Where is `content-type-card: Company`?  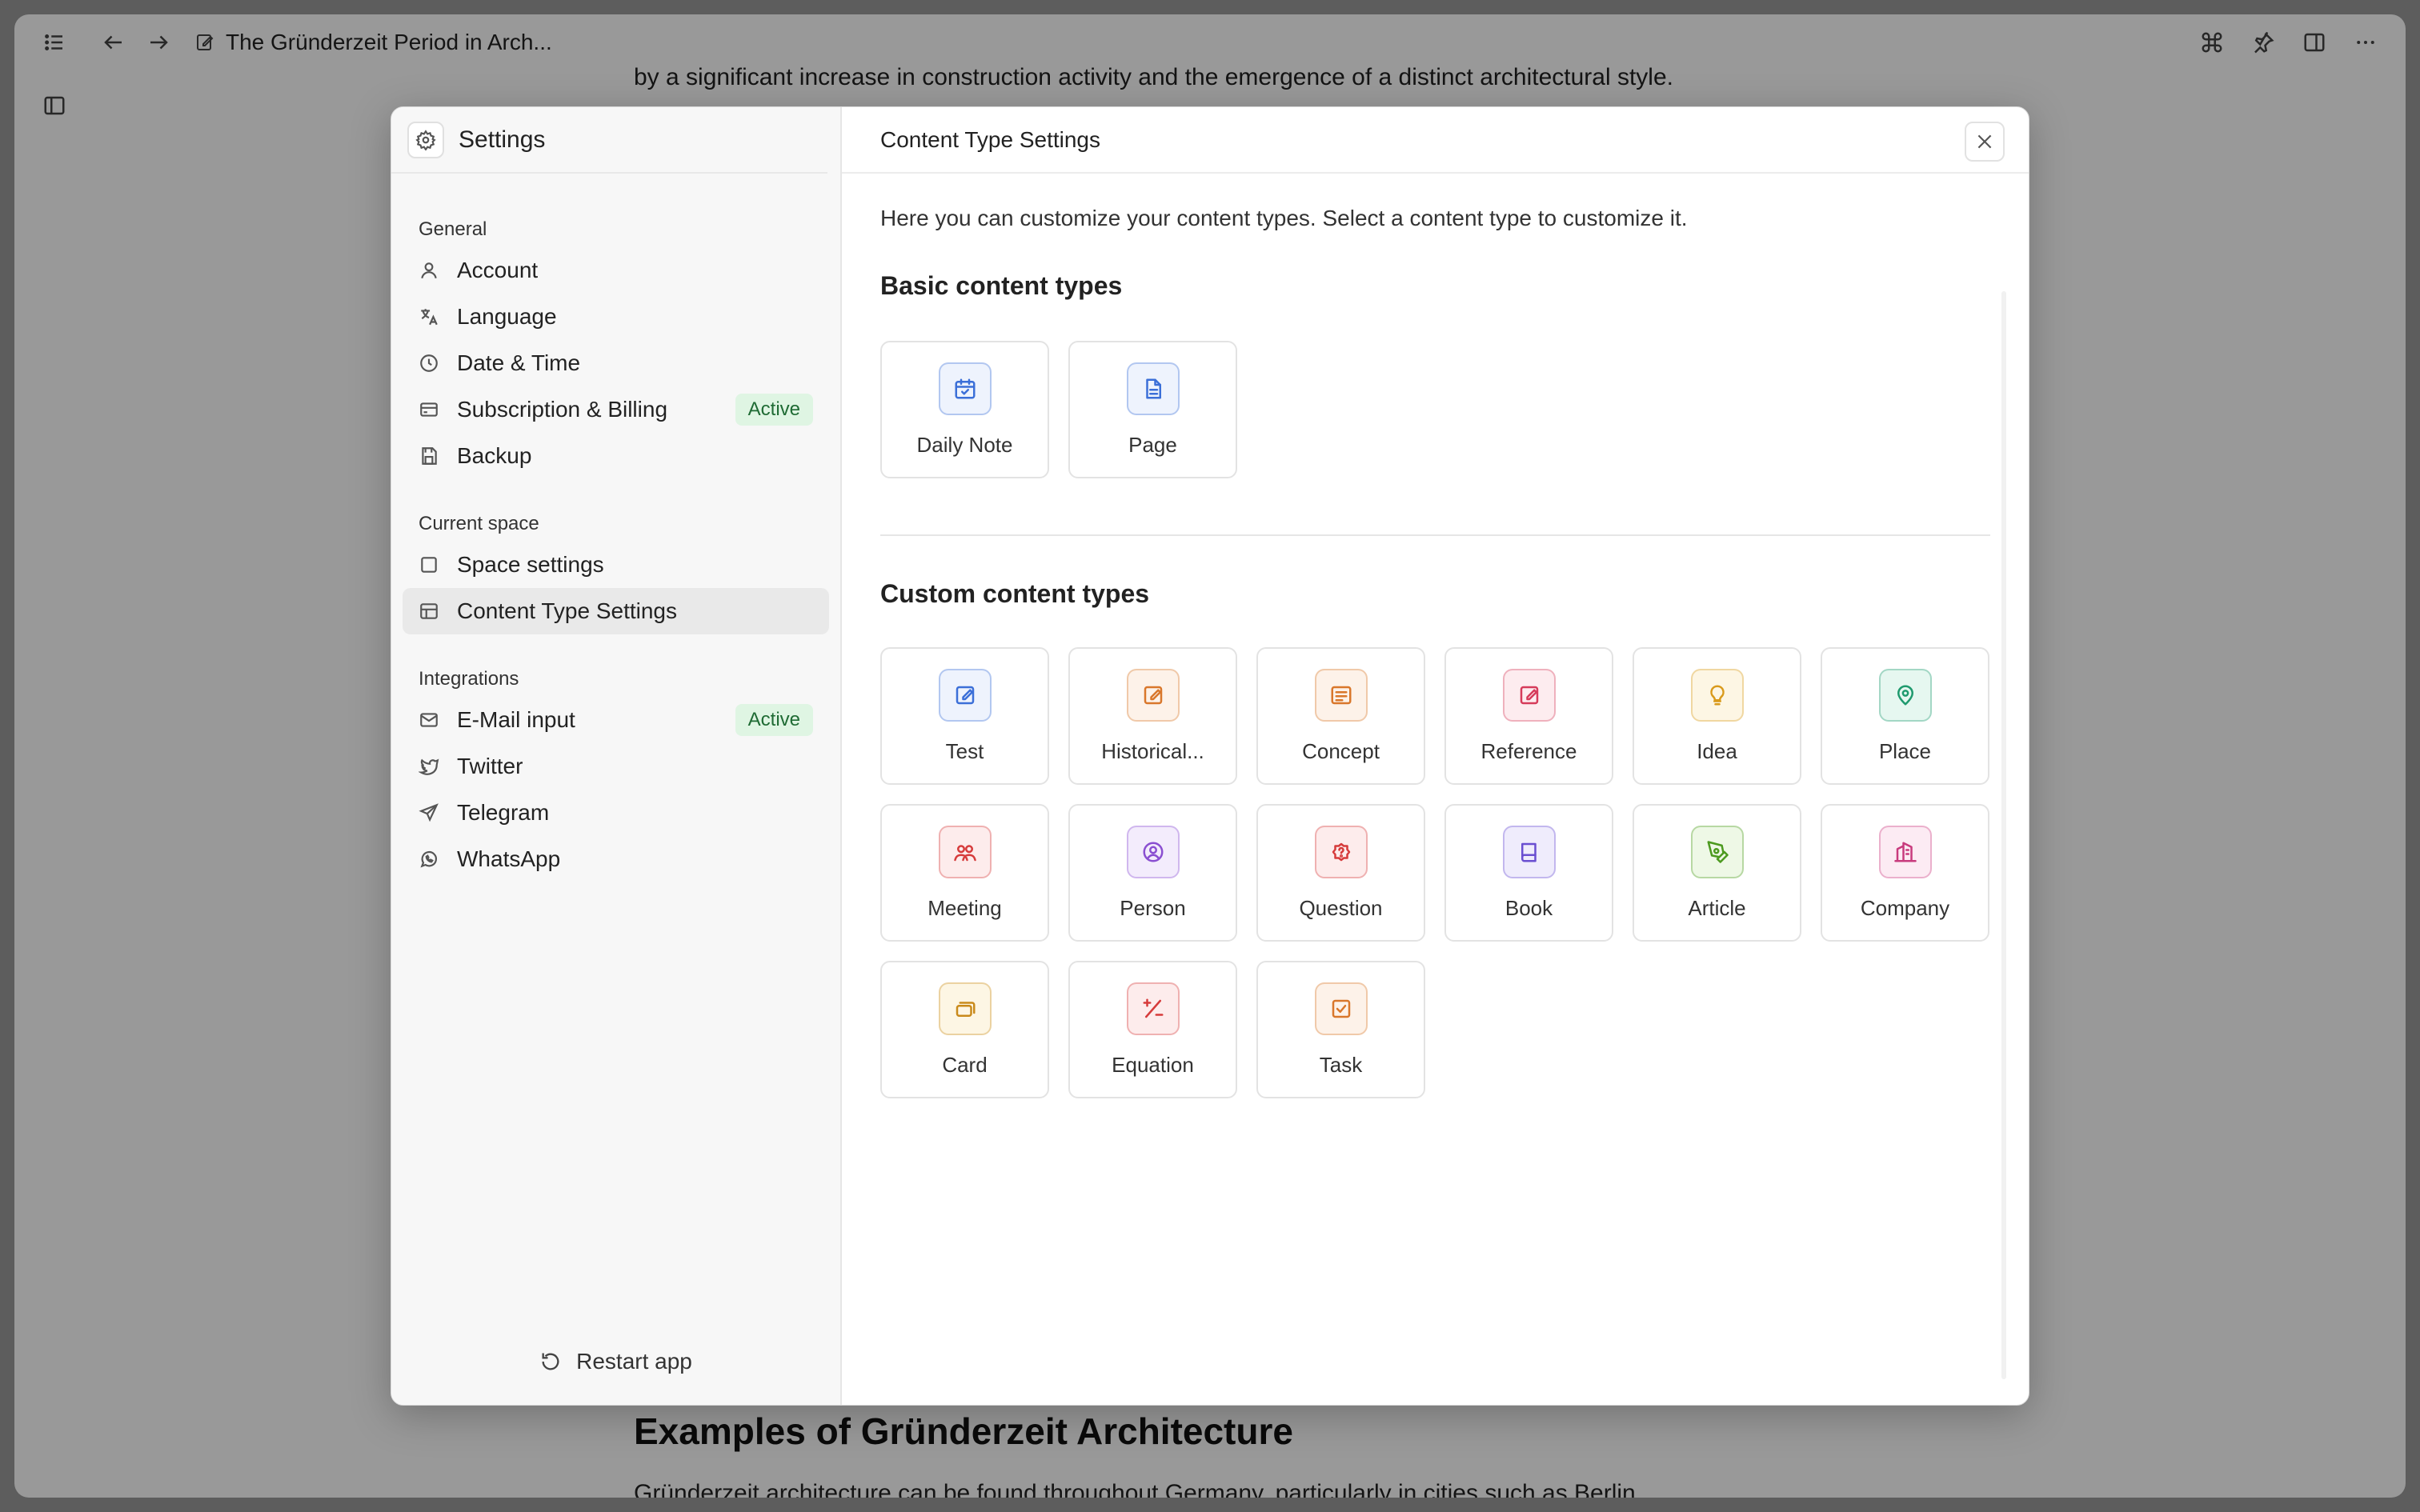 content-type-card: Company is located at coordinates (1905, 873).